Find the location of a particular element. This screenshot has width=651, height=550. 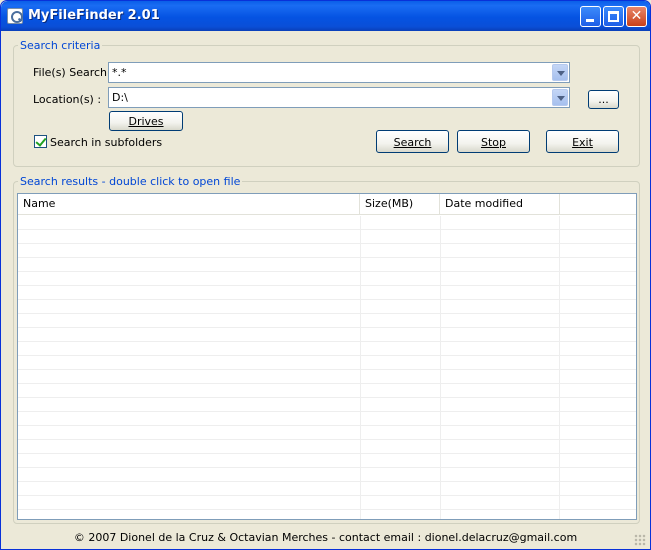

close-icon: ✕ is located at coordinates (636, 16).